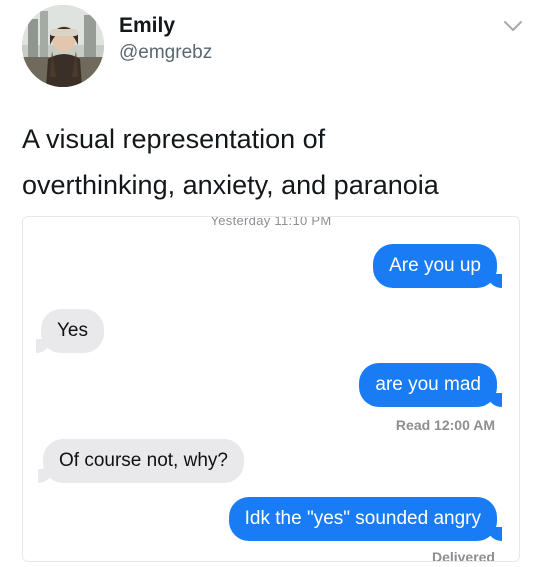  Describe the element at coordinates (165, 53) in the screenshot. I see `user-handle: @emgrebz` at that location.